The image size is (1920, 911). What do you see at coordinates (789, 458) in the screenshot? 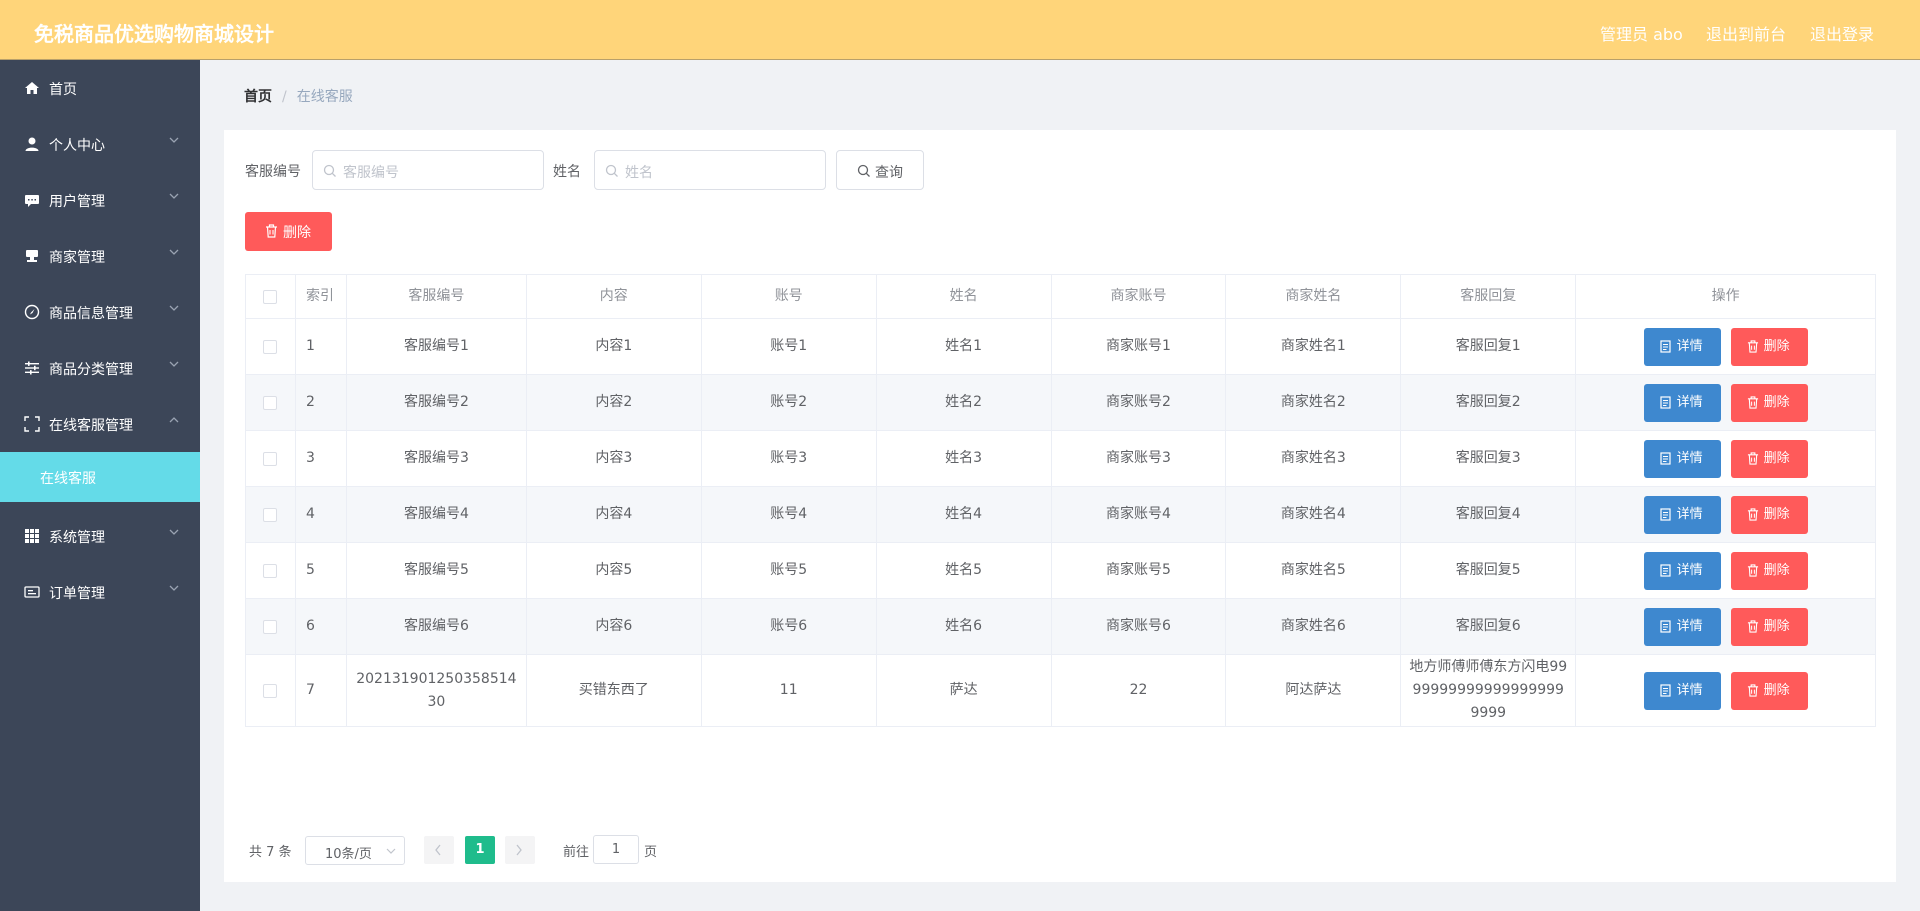
I see `table-cell: 账号3` at bounding box center [789, 458].